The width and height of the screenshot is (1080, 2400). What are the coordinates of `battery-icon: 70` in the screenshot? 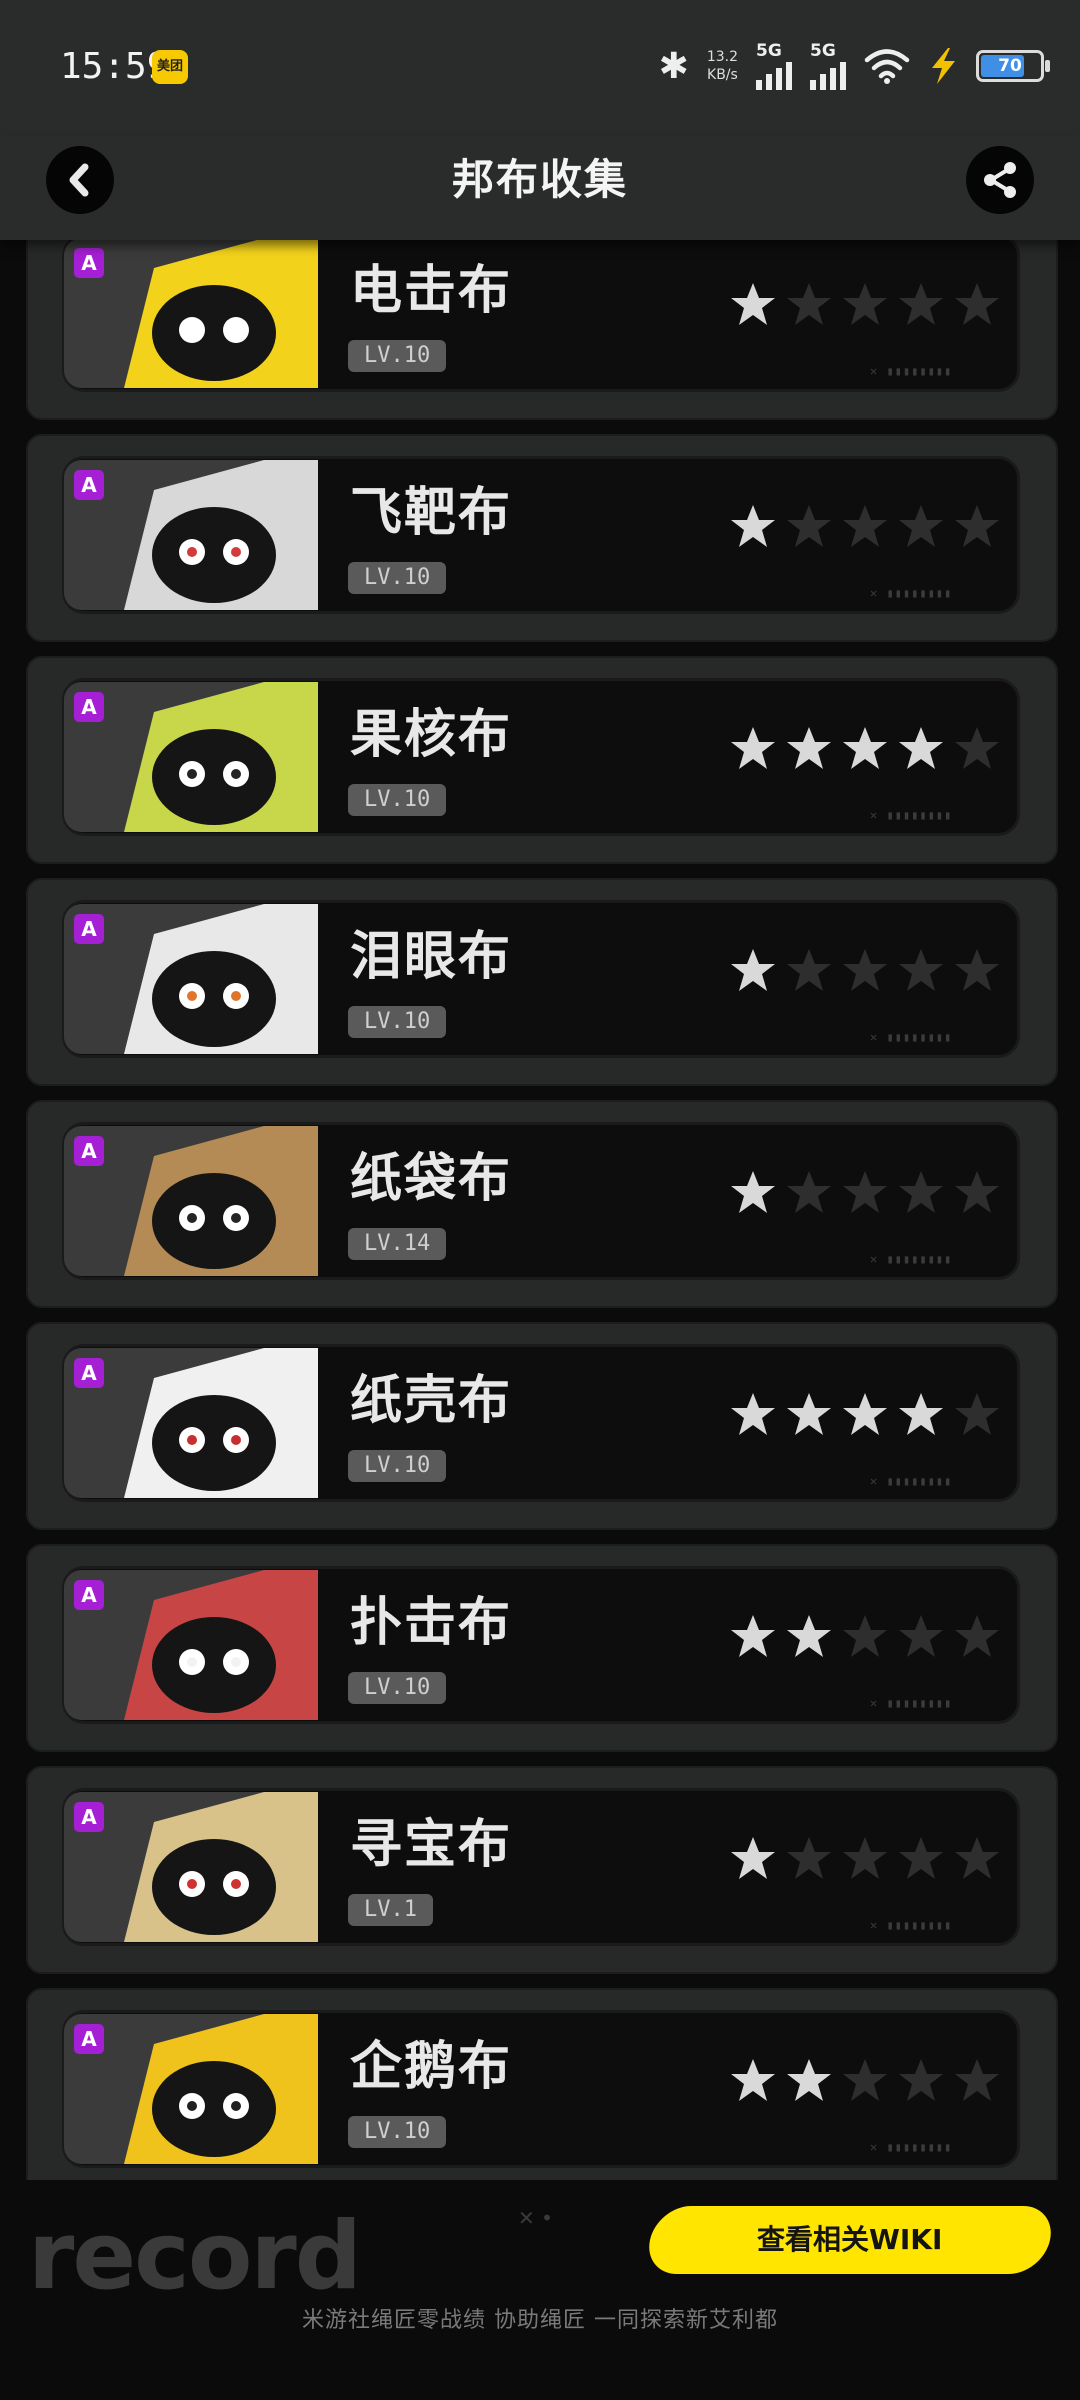 It's located at (1013, 66).